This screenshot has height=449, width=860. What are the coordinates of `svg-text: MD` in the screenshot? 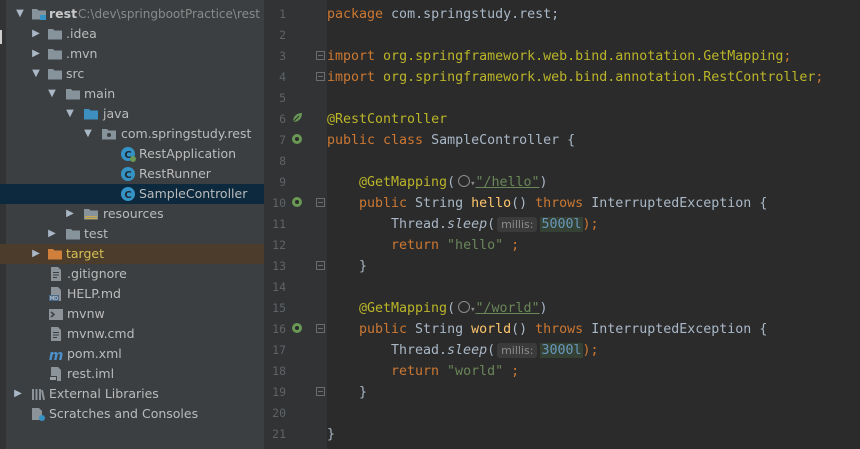 It's located at (54, 299).